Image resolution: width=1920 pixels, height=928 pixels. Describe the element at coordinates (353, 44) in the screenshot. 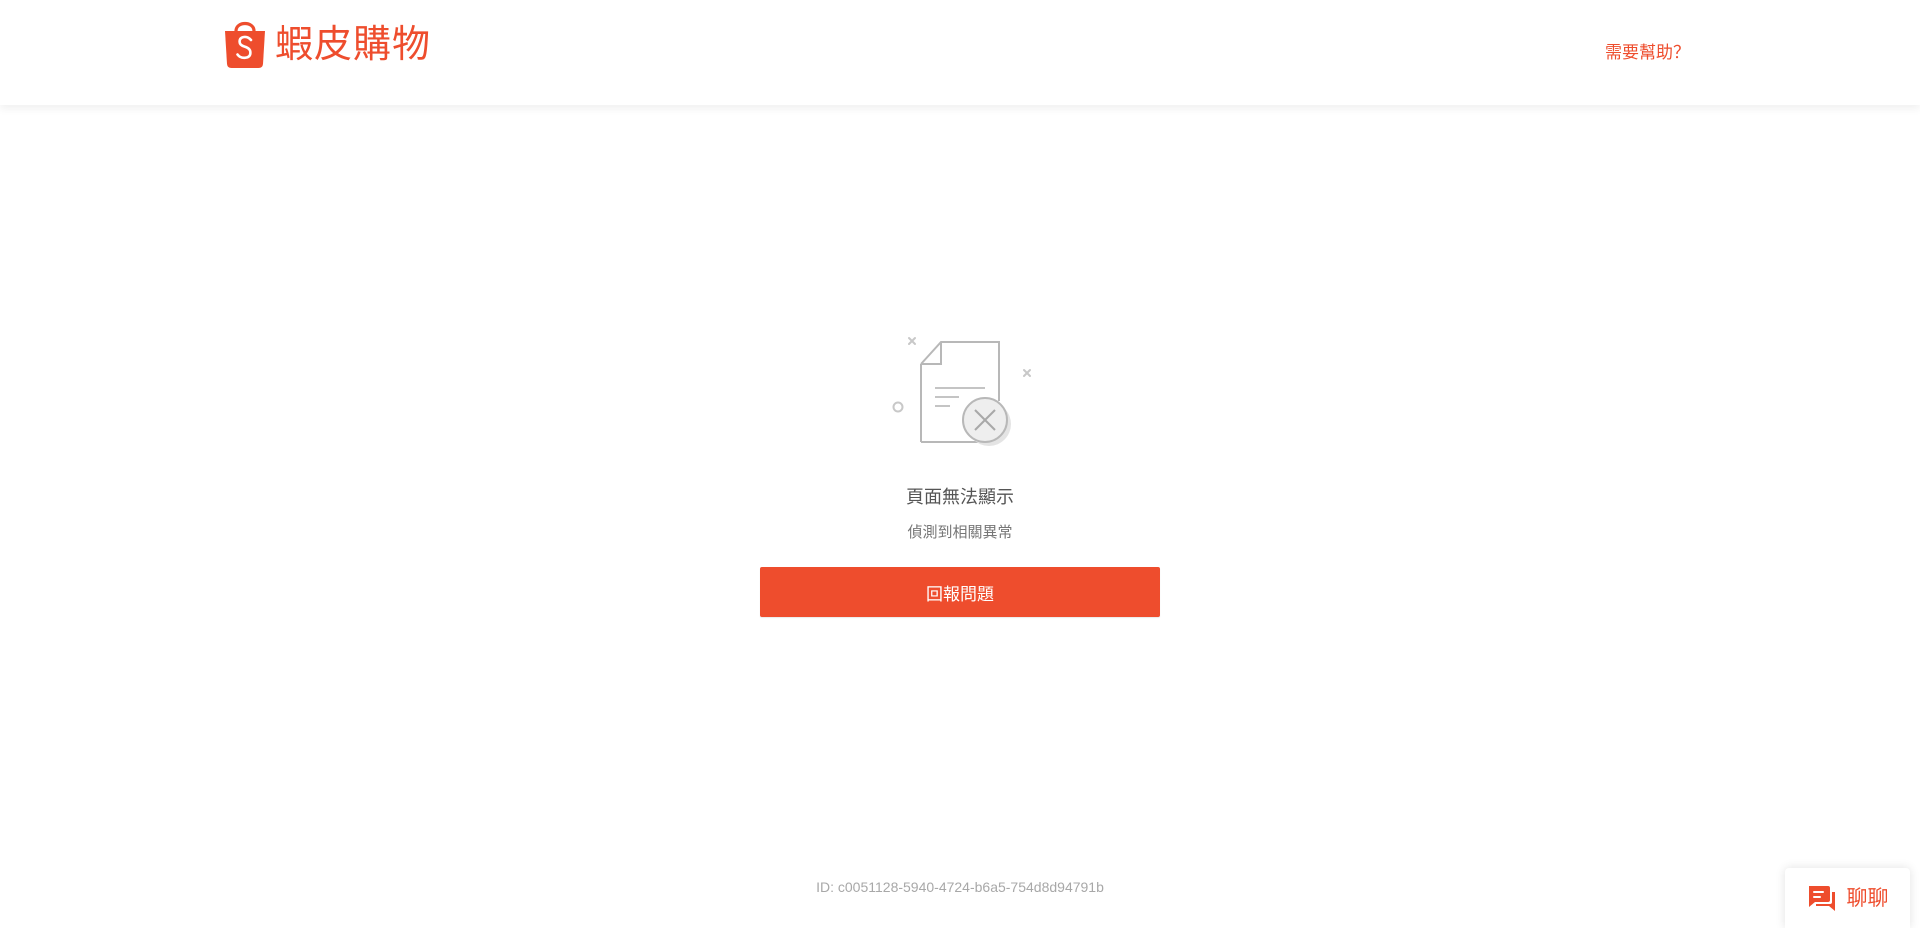

I see `brand-name: 蝦皮購物` at that location.